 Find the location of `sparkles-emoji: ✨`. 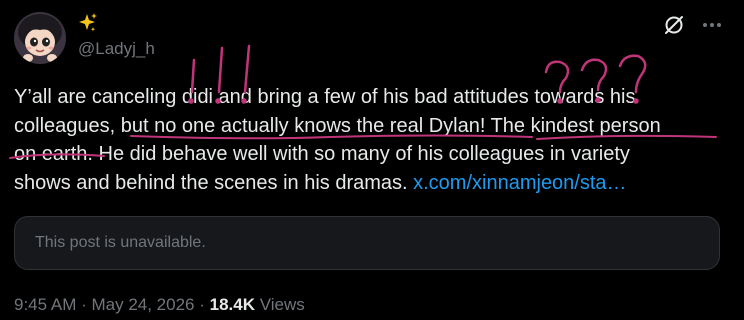

sparkles-emoji: ✨ is located at coordinates (88, 23).